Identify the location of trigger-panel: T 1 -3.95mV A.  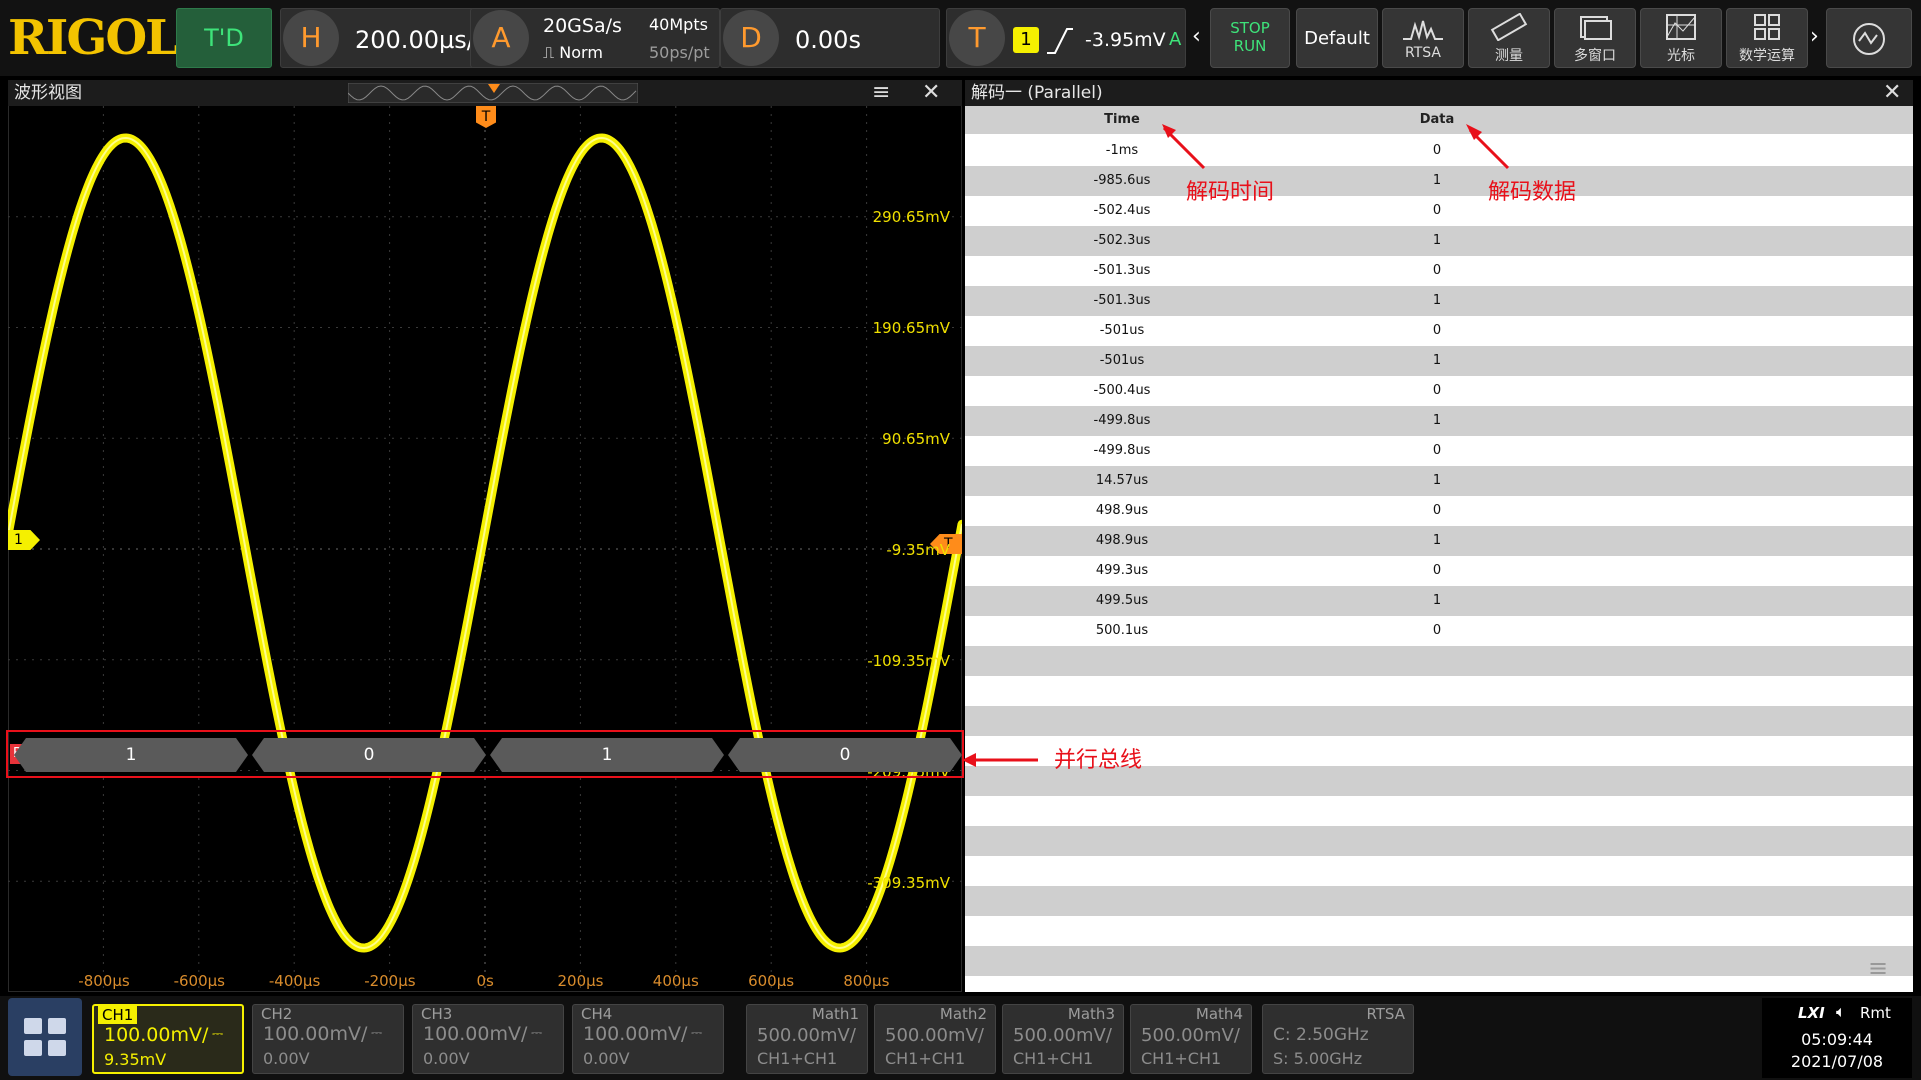
(1066, 38).